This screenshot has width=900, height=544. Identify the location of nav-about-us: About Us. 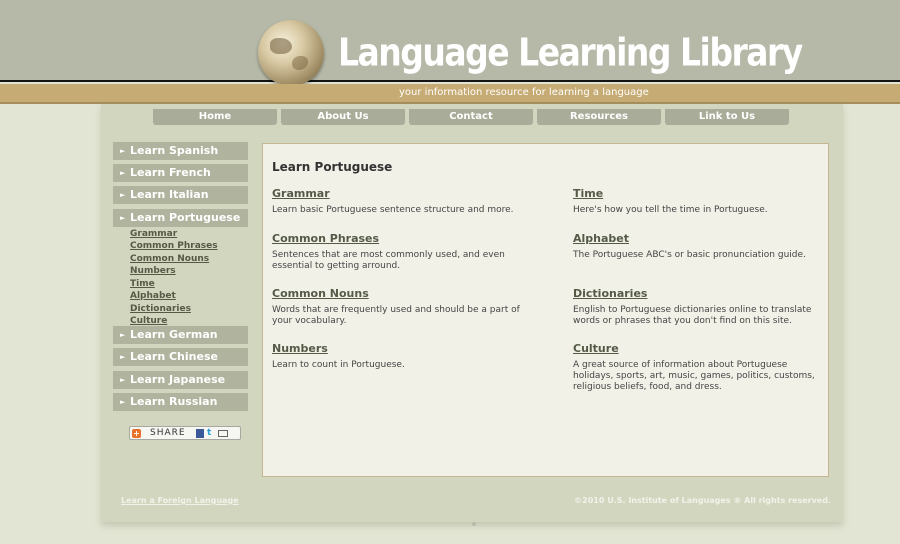
(343, 117).